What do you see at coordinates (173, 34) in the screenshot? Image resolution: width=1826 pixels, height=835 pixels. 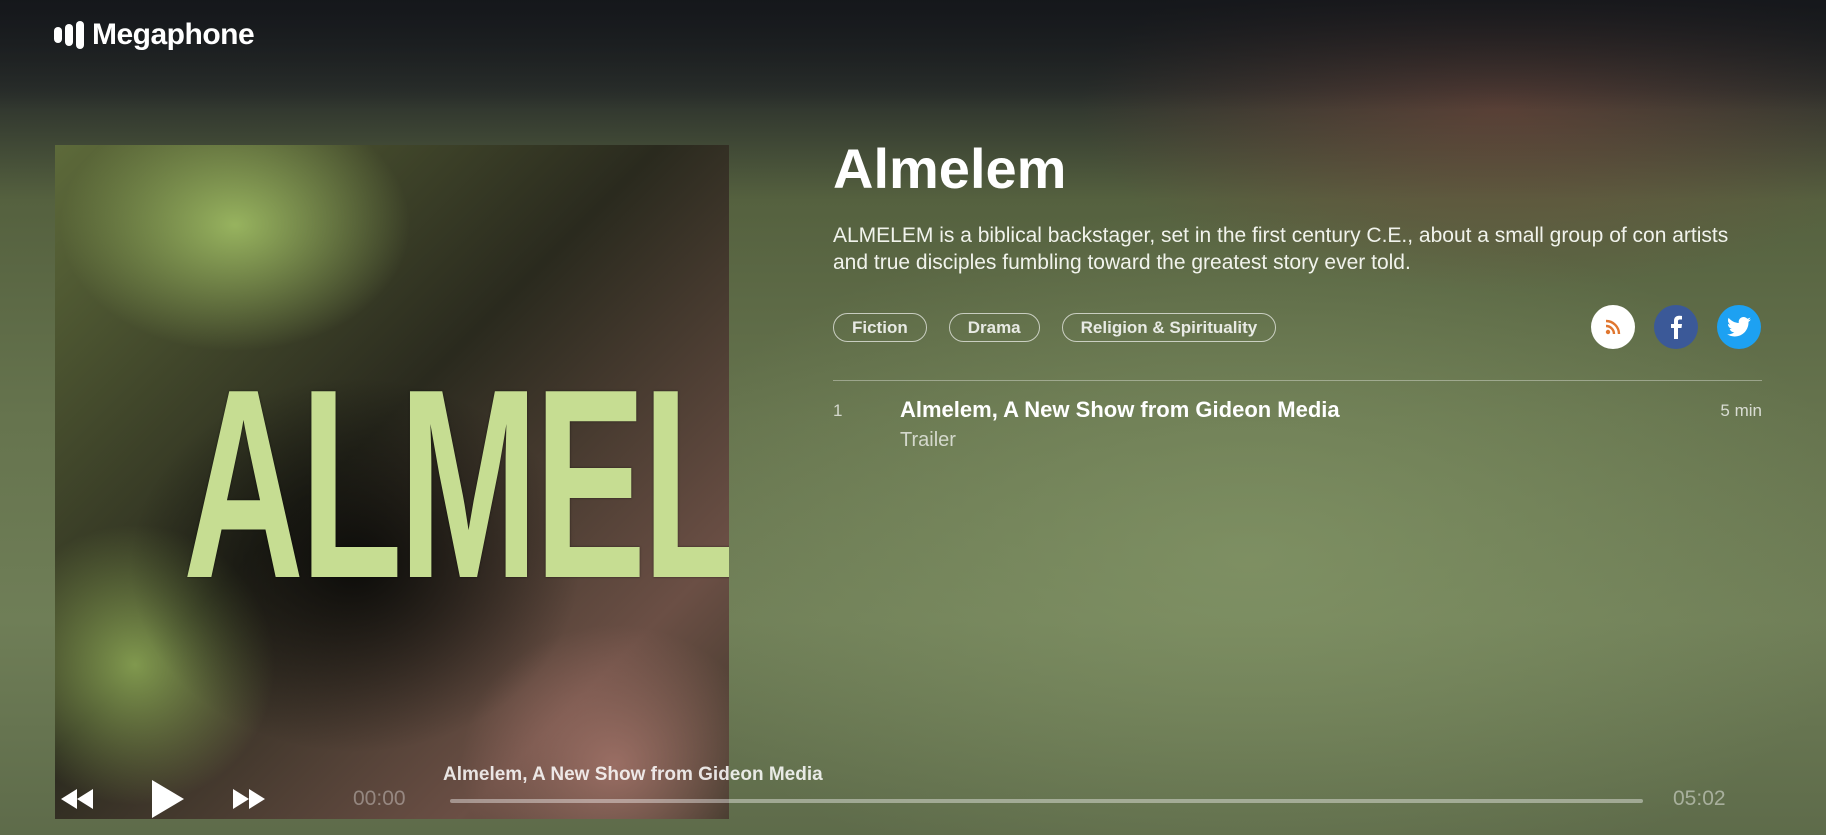 I see `brand-name: Megaphone` at bounding box center [173, 34].